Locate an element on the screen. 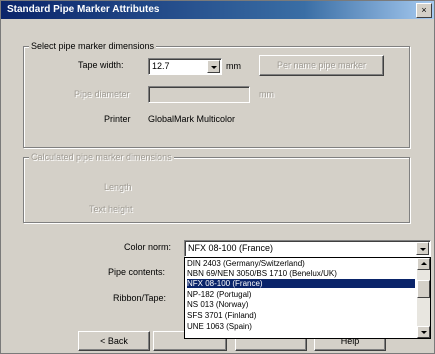 The image size is (435, 354). per-name-pipe-marker-label: Per name pipe marker is located at coordinates (321, 65).